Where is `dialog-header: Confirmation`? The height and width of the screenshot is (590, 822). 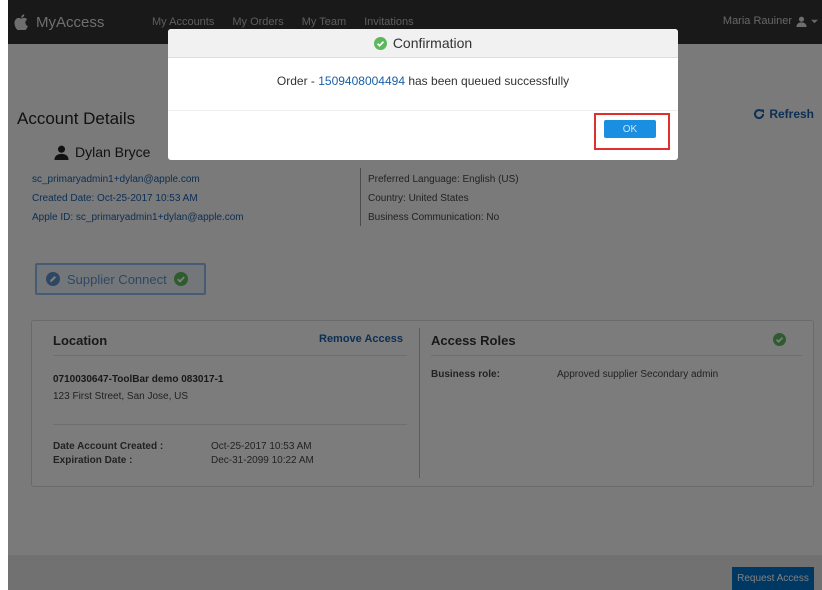 dialog-header: Confirmation is located at coordinates (423, 43).